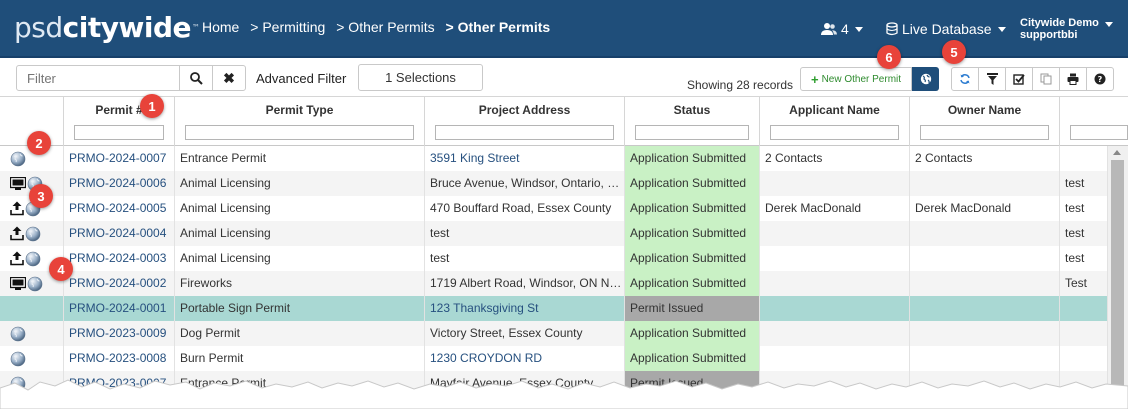 The height and width of the screenshot is (409, 1128). I want to click on filter-button, so click(992, 79).